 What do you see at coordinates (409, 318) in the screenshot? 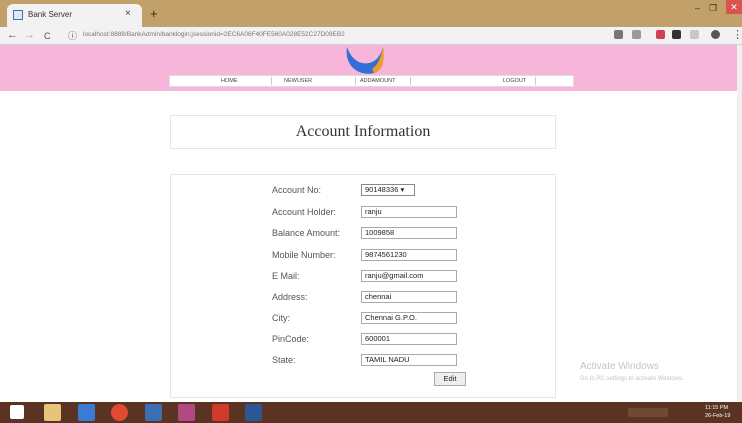
I see `city-field: Chennai G.P.O.` at bounding box center [409, 318].